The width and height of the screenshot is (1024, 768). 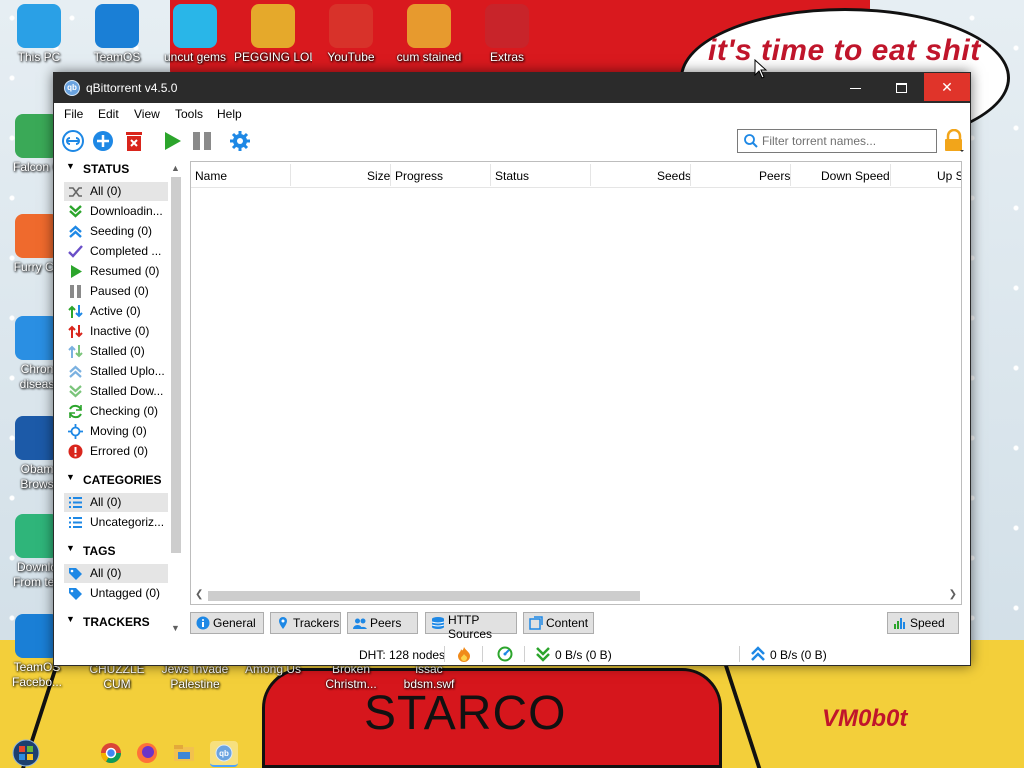 What do you see at coordinates (464, 655) in the screenshot?
I see `connection-status-icon` at bounding box center [464, 655].